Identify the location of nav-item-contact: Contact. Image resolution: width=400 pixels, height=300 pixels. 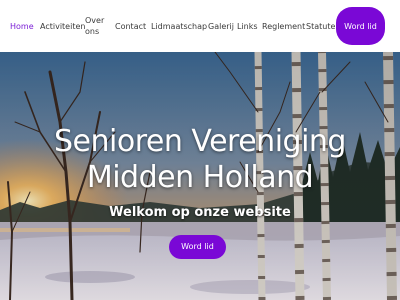
(130, 26).